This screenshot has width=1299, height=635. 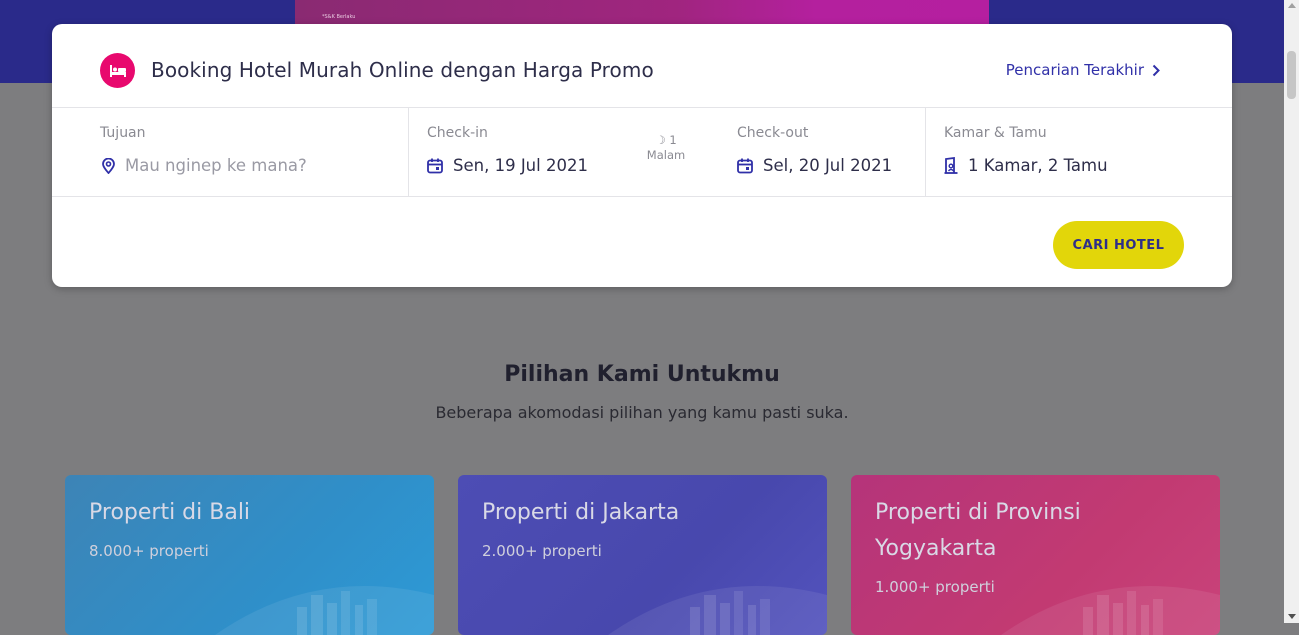 What do you see at coordinates (339, 17) in the screenshot?
I see `promo-banner-disclaimer: *S&K Berlaku` at bounding box center [339, 17].